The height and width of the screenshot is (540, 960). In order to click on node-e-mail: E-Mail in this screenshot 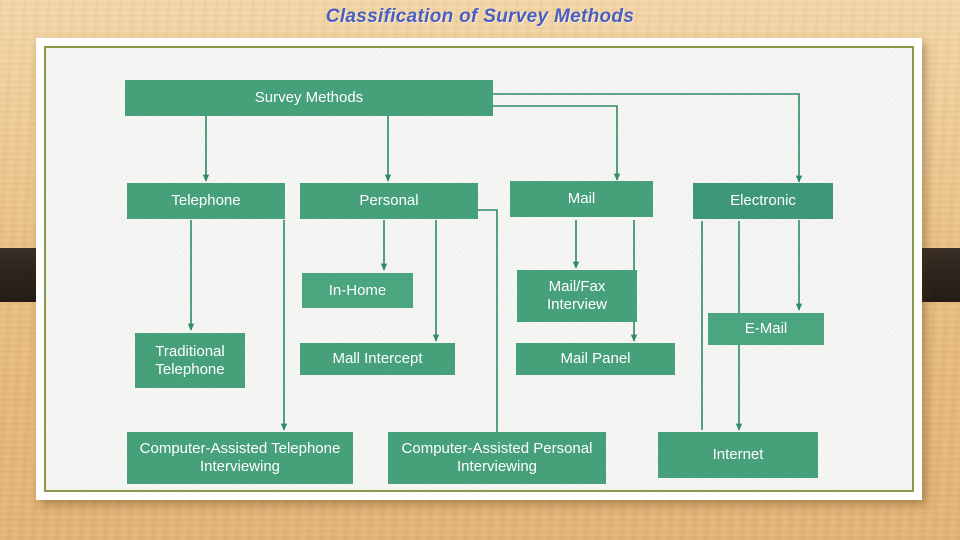, I will do `click(766, 329)`.